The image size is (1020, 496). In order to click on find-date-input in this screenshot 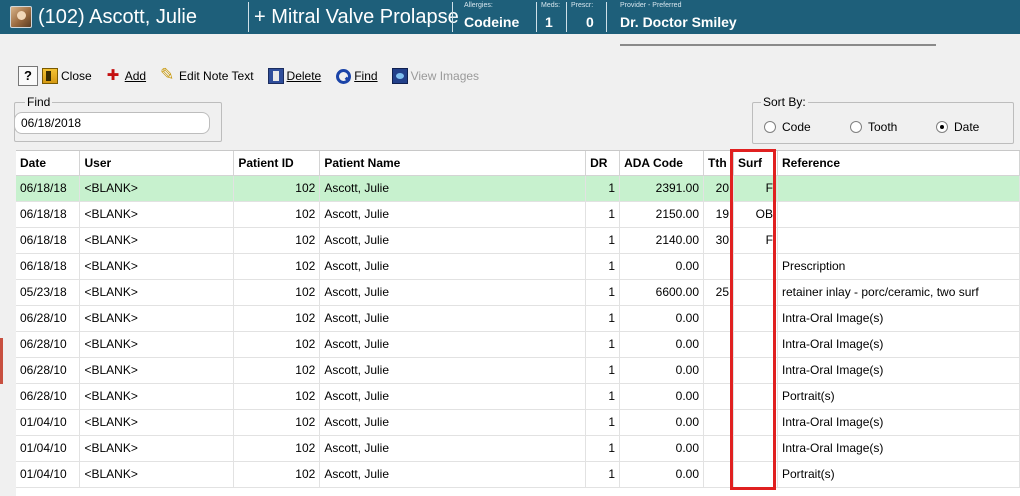, I will do `click(112, 123)`.